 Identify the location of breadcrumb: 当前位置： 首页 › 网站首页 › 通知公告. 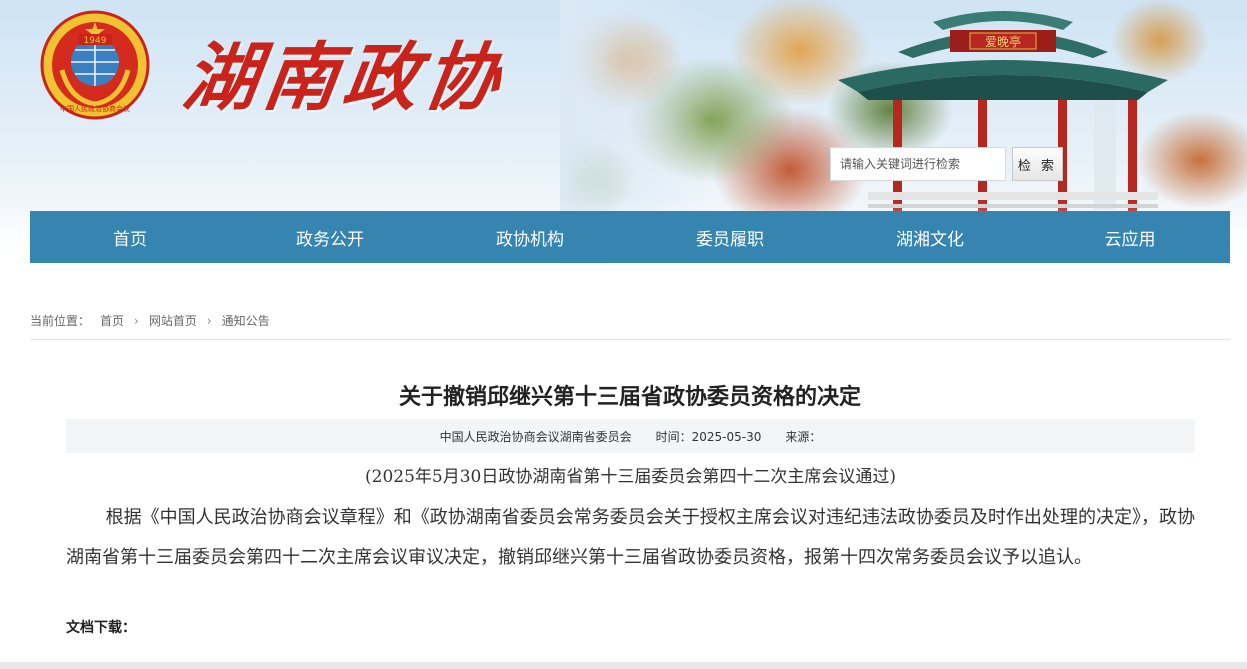
(630, 320).